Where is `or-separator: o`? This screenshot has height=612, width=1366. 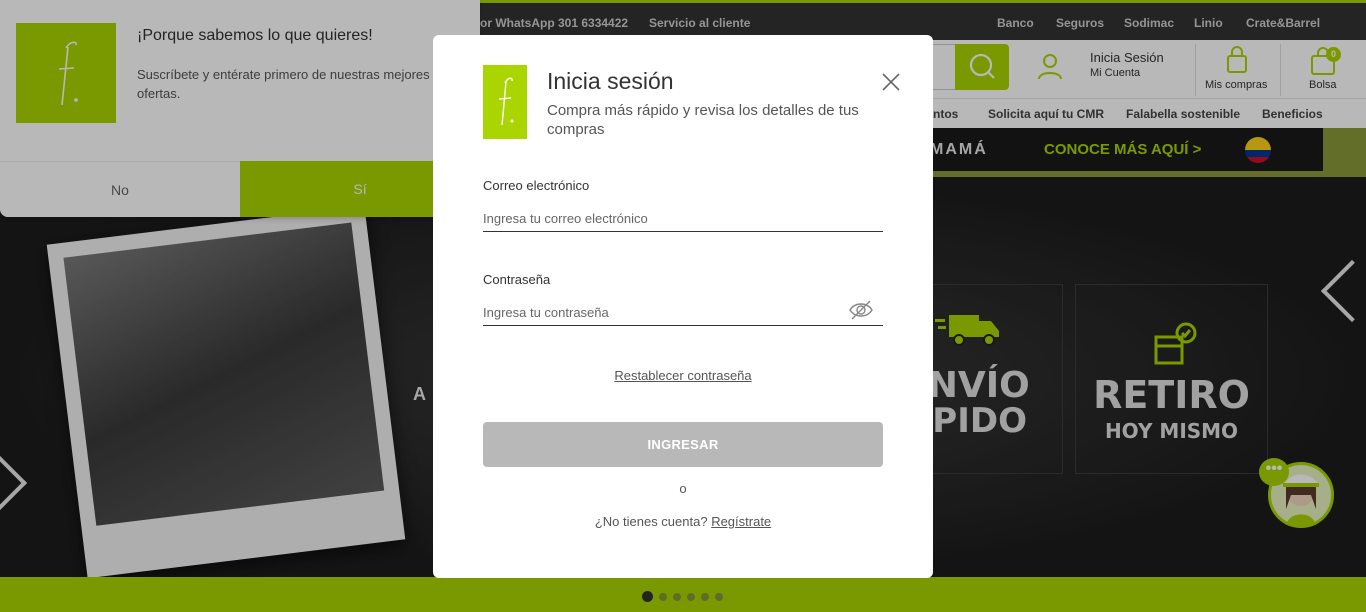
or-separator: o is located at coordinates (683, 488).